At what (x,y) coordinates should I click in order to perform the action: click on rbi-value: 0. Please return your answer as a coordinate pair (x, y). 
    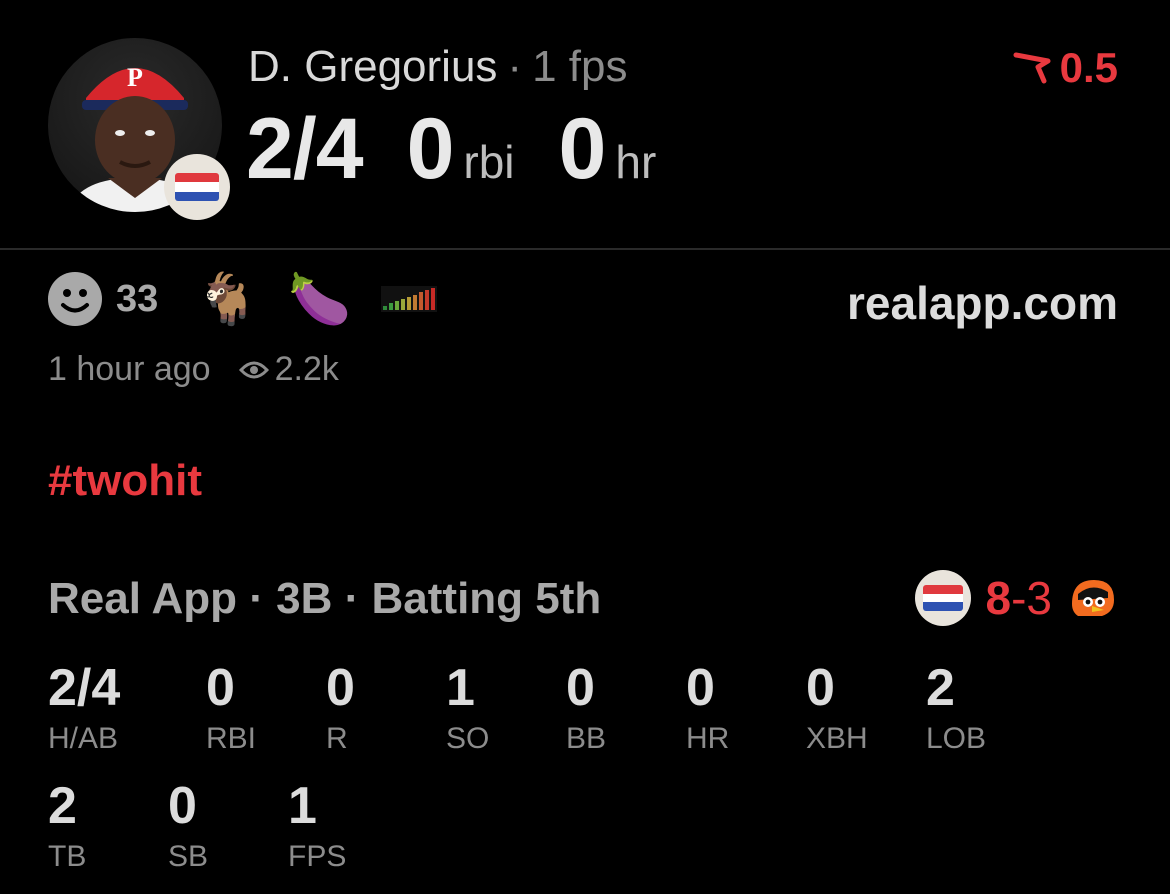
    Looking at the image, I should click on (430, 149).